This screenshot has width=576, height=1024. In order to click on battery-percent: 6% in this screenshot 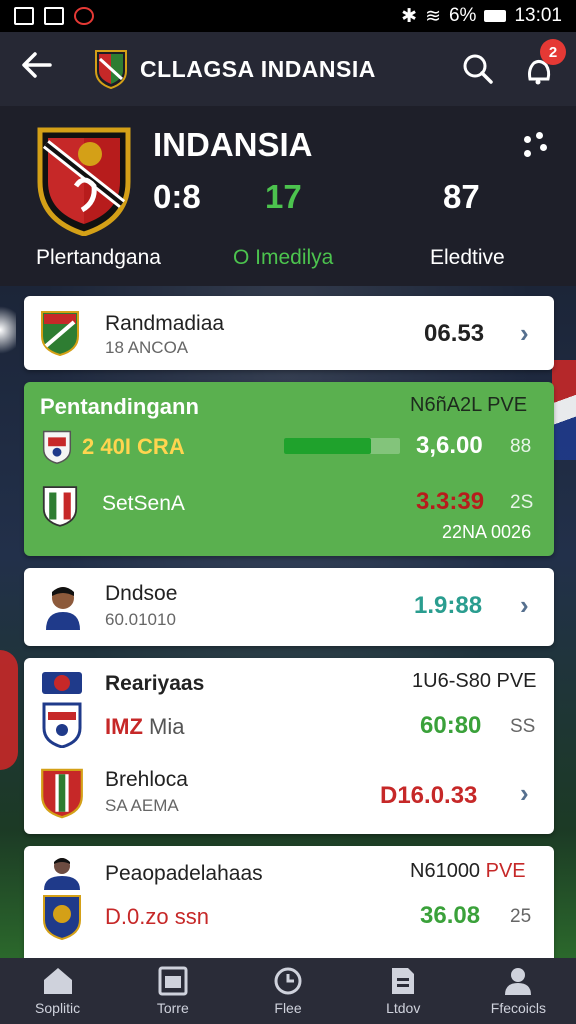, I will do `click(462, 15)`.